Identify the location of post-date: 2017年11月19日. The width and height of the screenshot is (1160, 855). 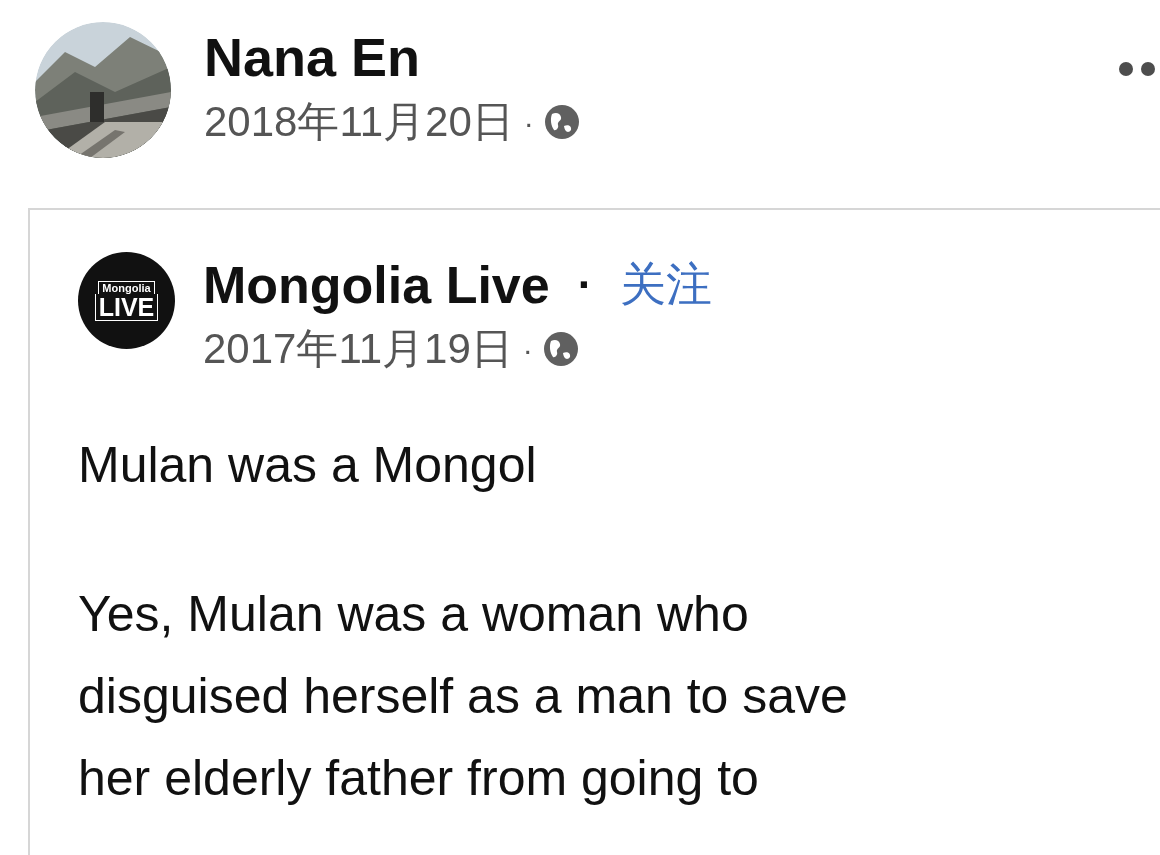
(358, 349).